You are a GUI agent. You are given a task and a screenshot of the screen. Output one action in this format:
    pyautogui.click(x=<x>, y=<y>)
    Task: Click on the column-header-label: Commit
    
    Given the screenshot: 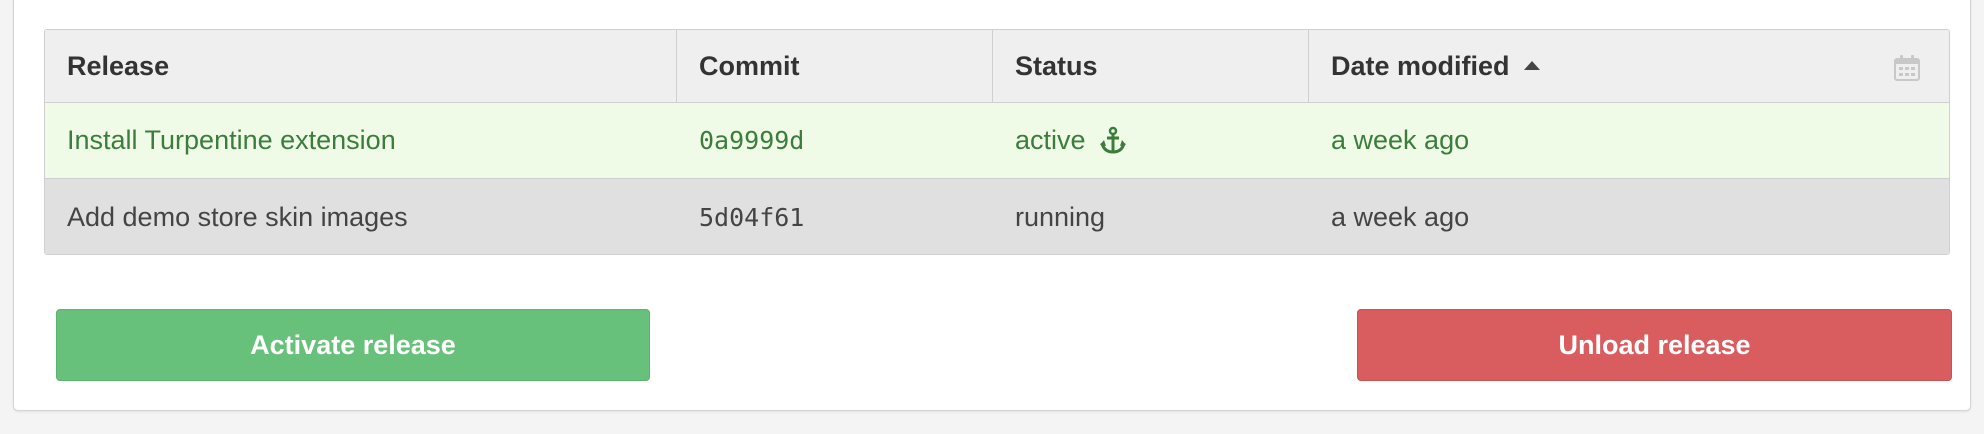 What is the action you would take?
    pyautogui.click(x=749, y=65)
    